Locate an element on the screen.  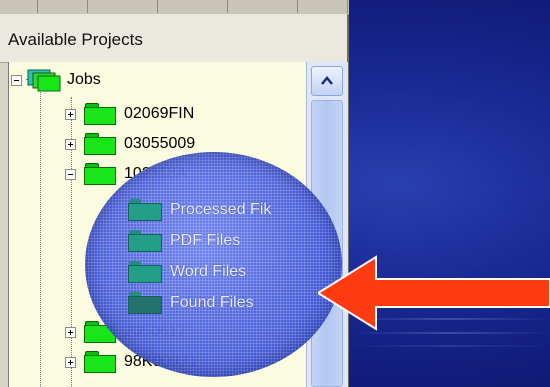
tree-node-label: Found Files is located at coordinates (212, 302).